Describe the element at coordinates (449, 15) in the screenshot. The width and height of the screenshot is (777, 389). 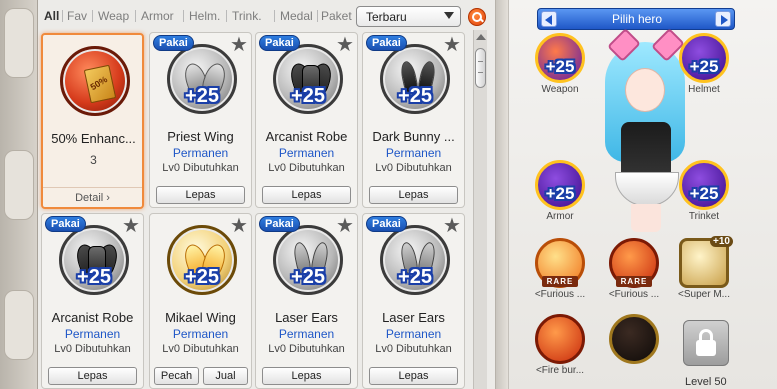
I see `chevron-down-icon` at that location.